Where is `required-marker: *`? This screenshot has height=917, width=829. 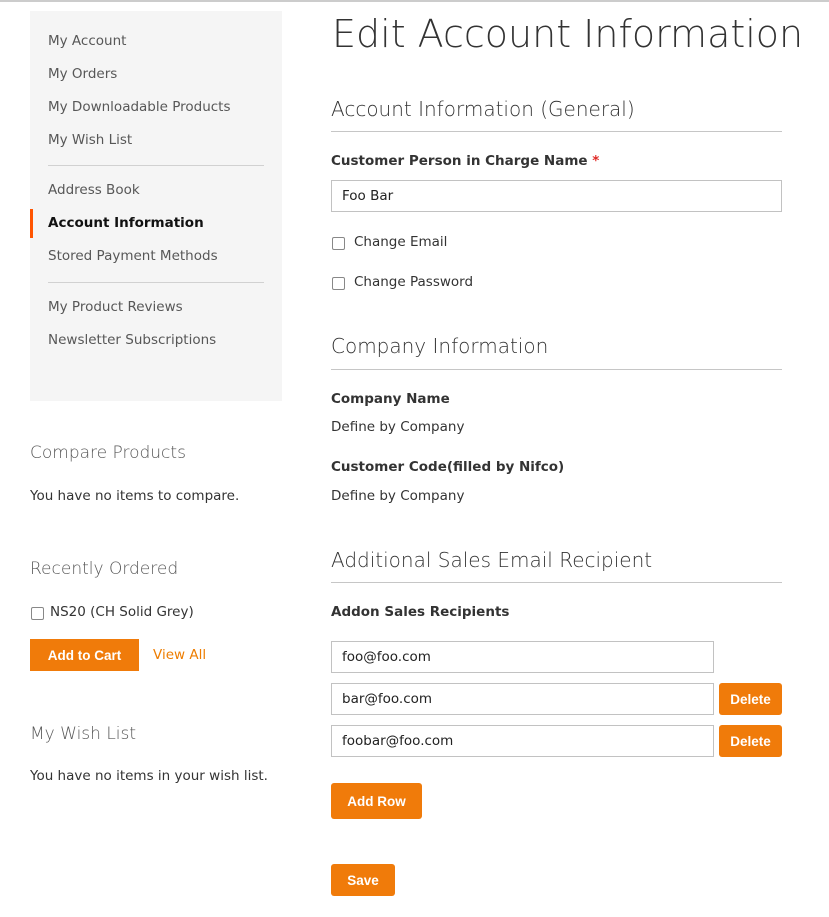
required-marker: * is located at coordinates (596, 161).